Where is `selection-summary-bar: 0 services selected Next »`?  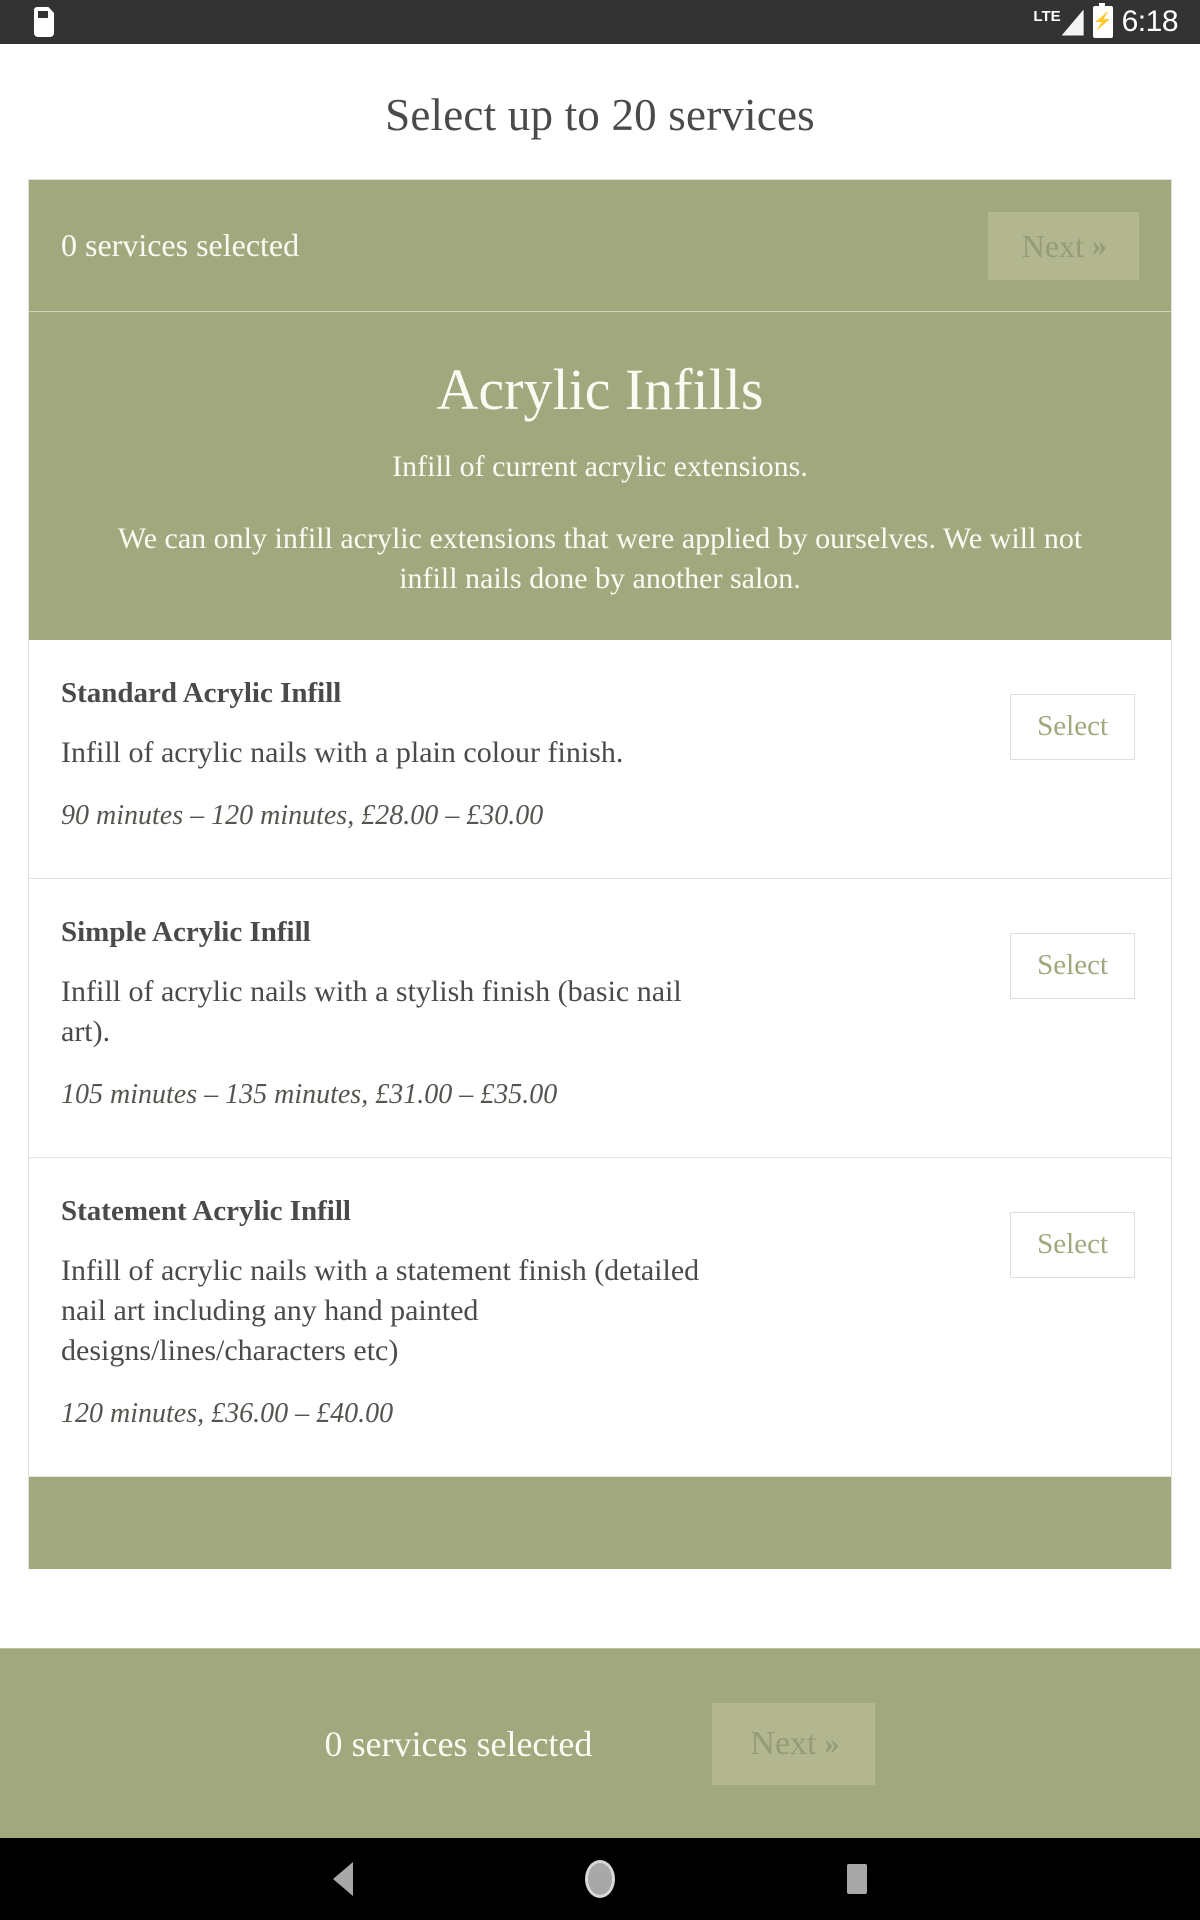 selection-summary-bar: 0 services selected Next » is located at coordinates (600, 246).